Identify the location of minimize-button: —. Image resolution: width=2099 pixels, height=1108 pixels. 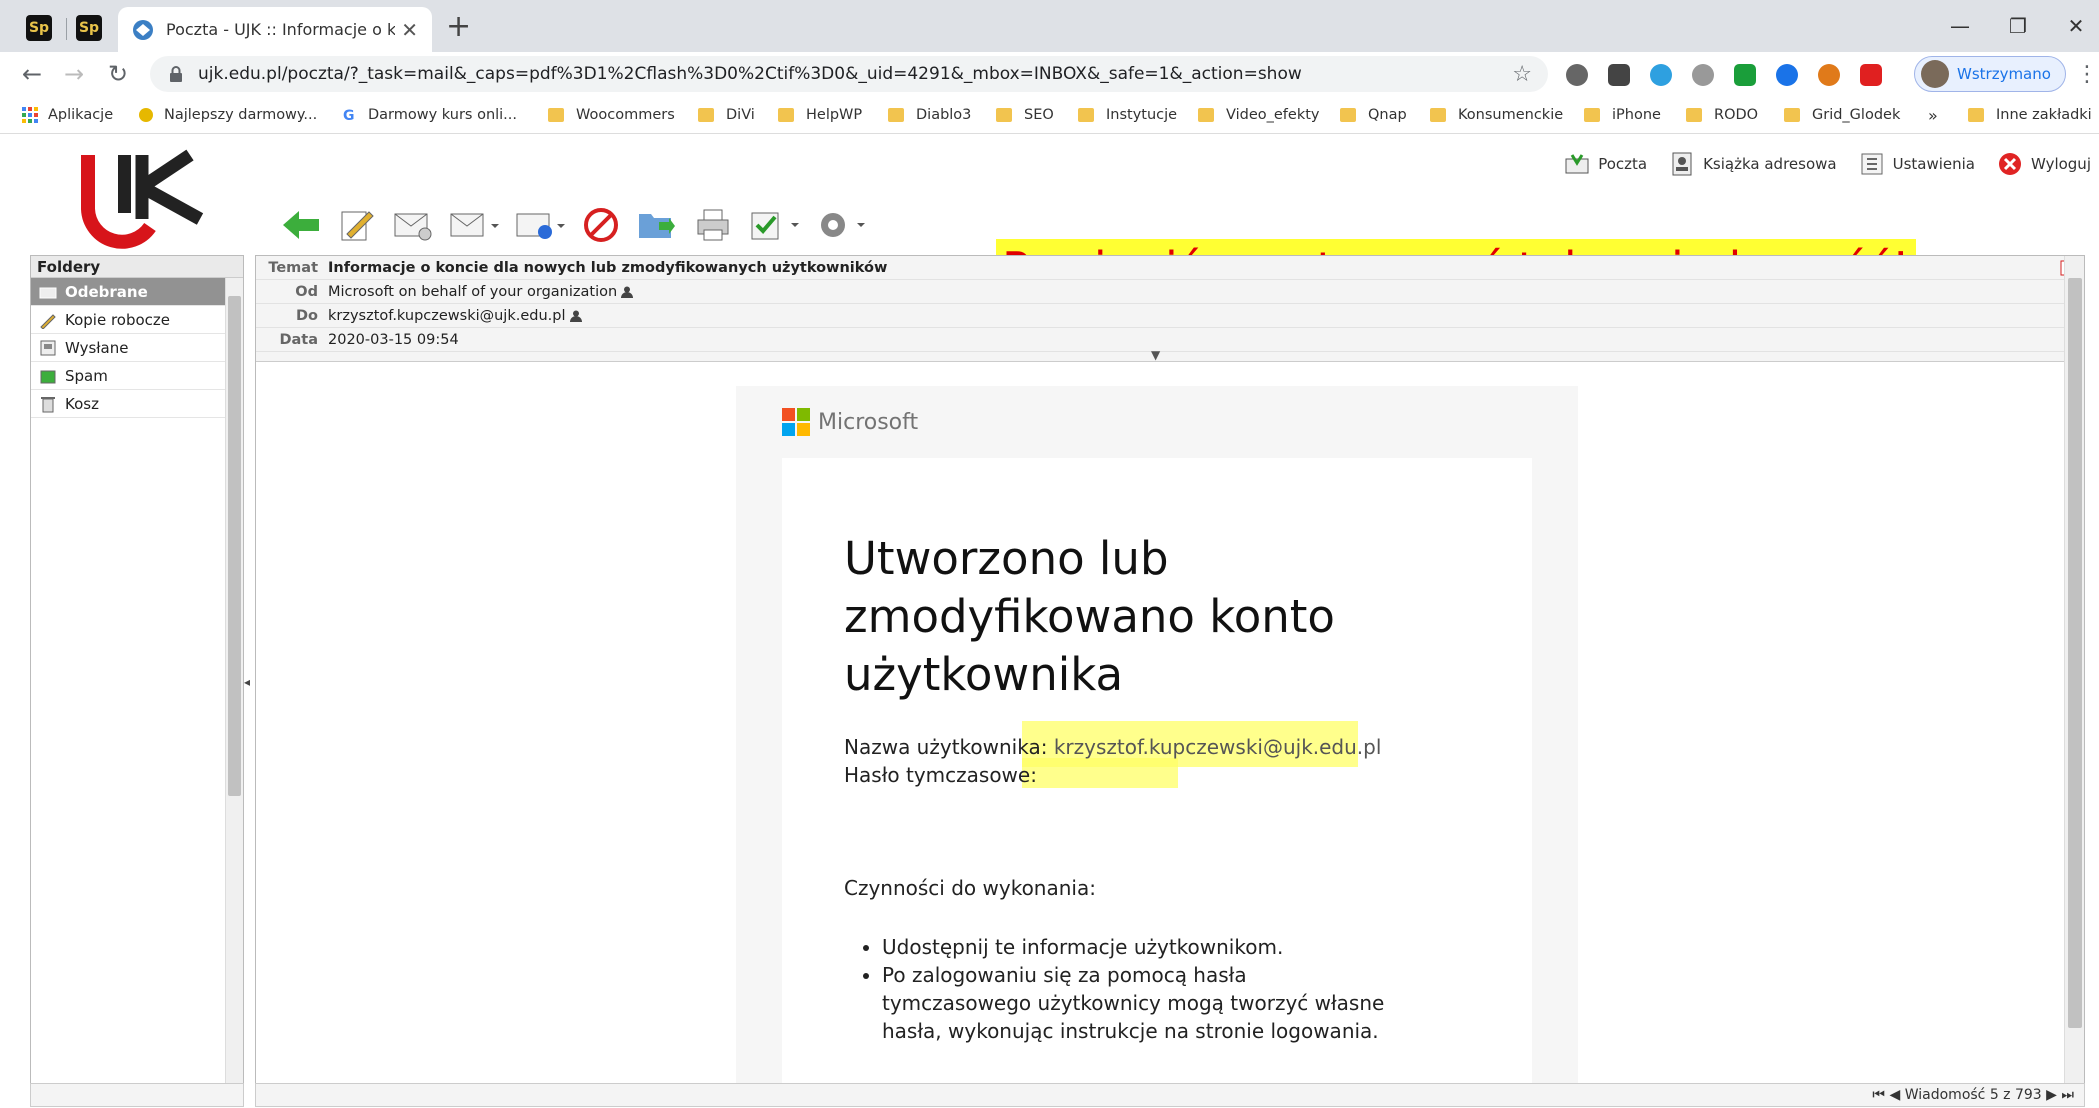
(1960, 26).